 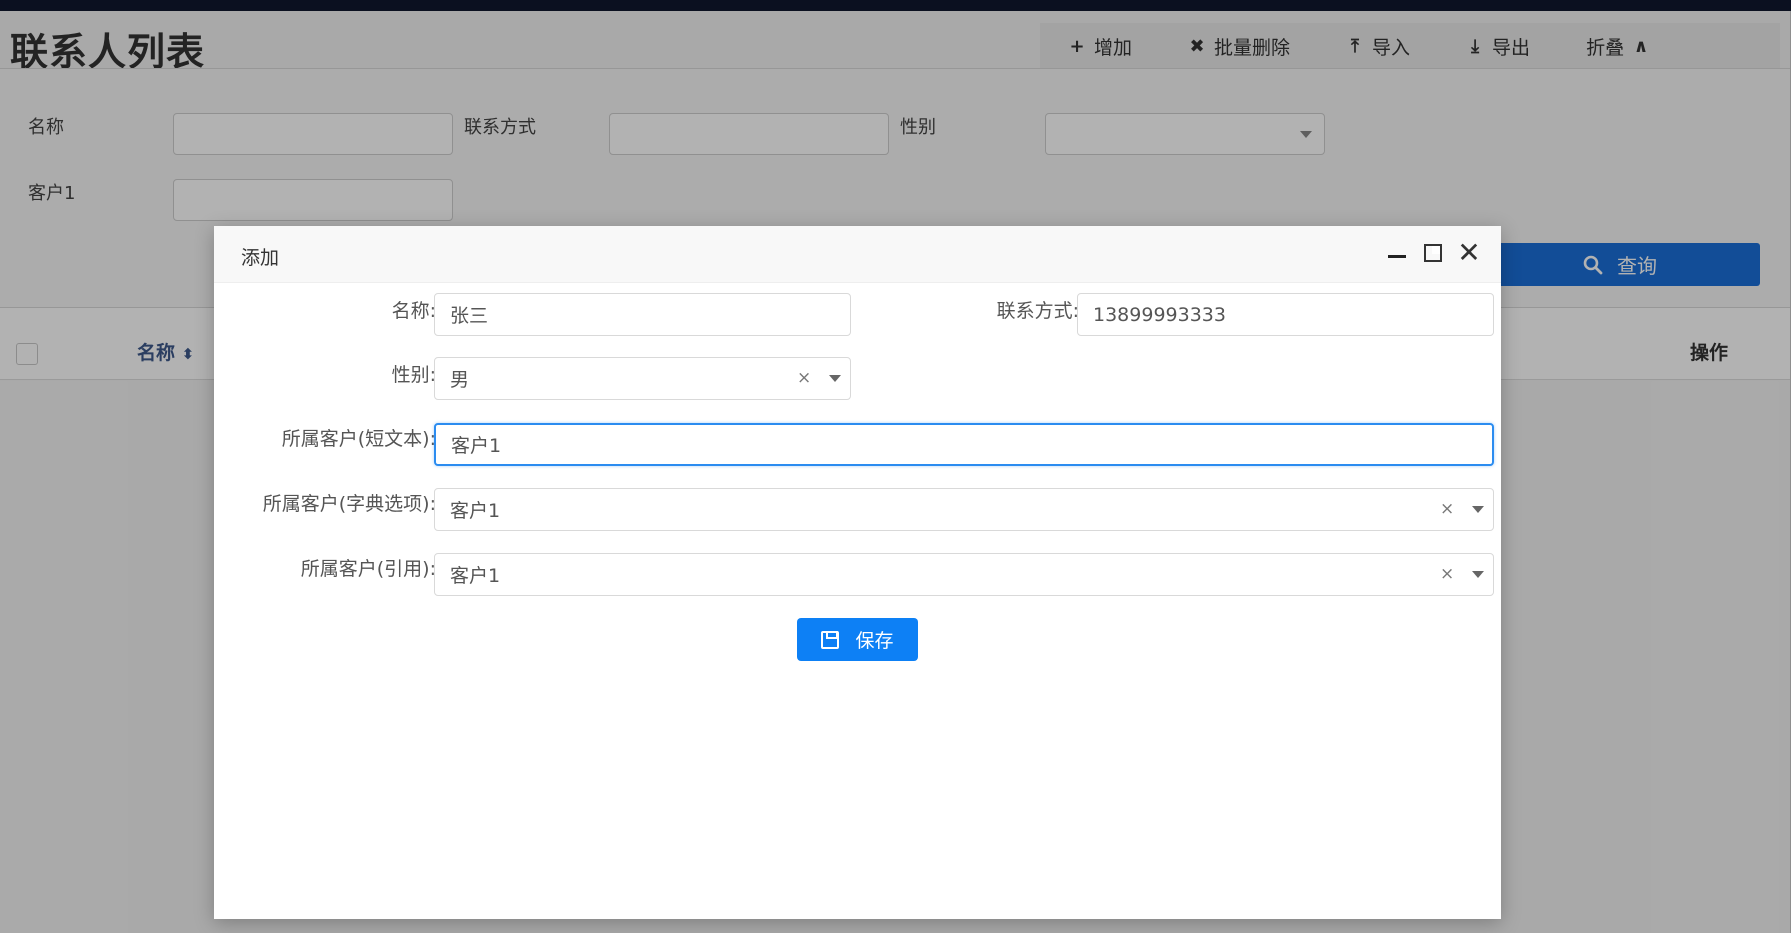 What do you see at coordinates (460, 380) in the screenshot?
I see `gender-select-value: 男` at bounding box center [460, 380].